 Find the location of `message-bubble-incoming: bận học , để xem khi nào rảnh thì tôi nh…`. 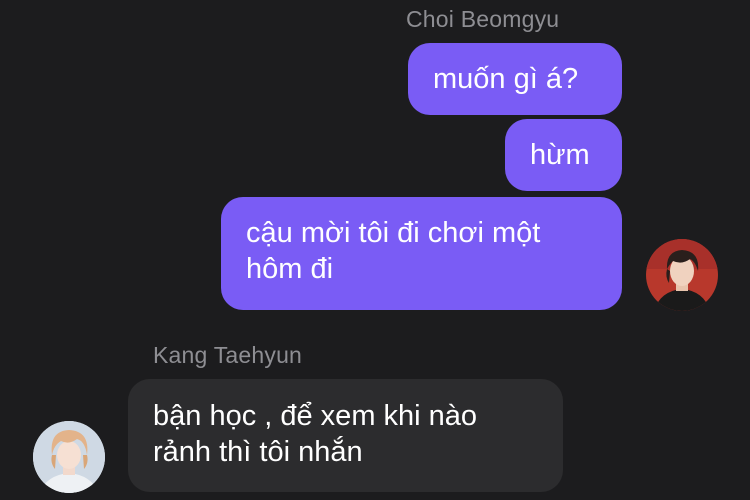

message-bubble-incoming: bận học , để xem khi nào rảnh thì tôi nh… is located at coordinates (345, 435).